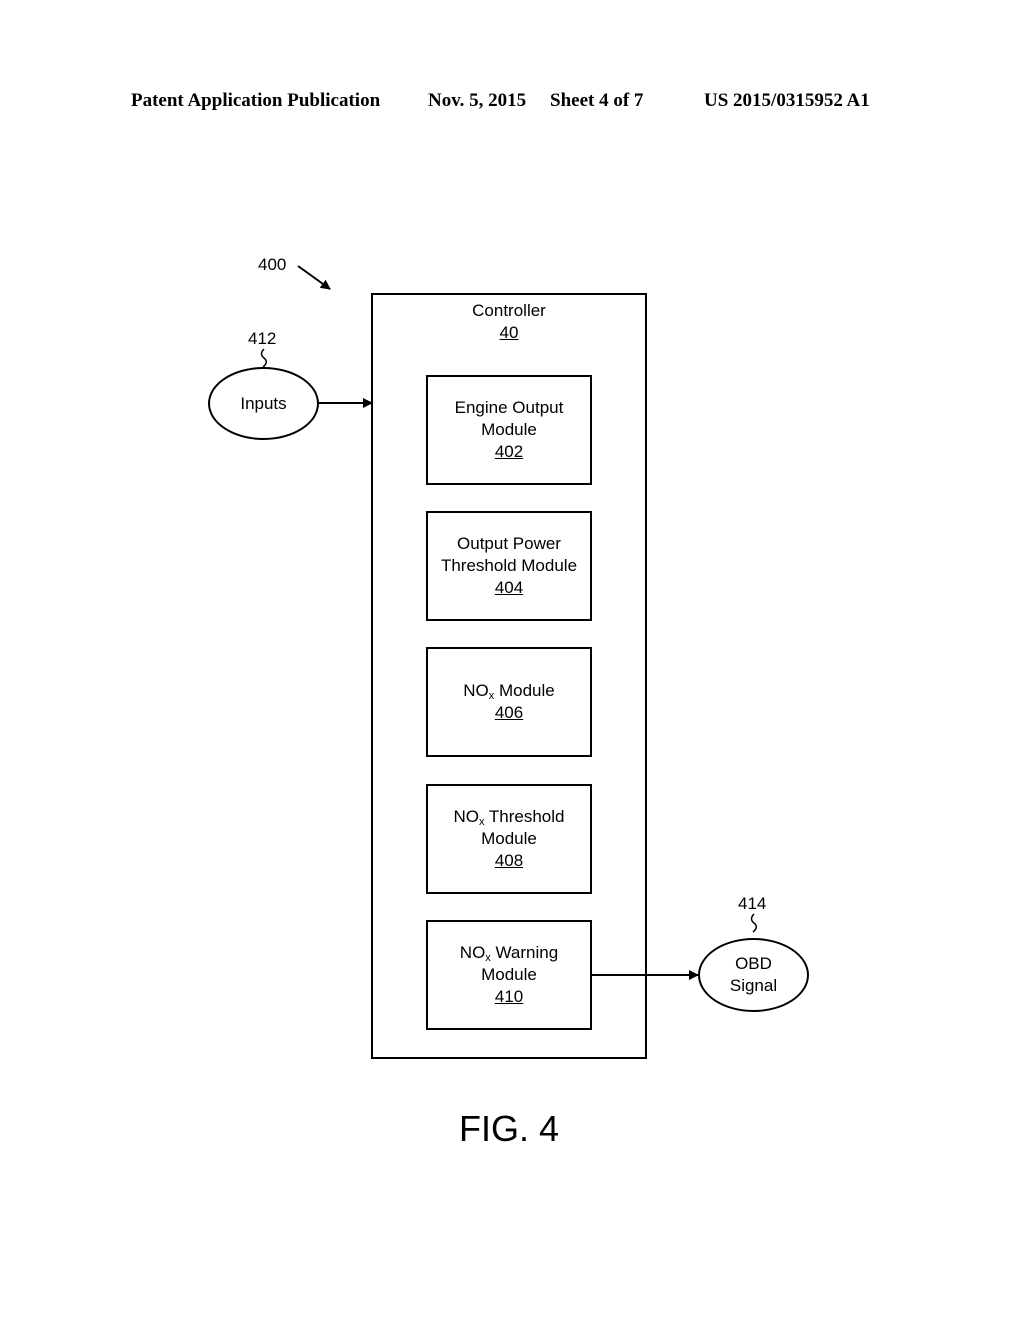 This screenshot has width=1024, height=1320. I want to click on nox-threshold-module: NOx Threshold Module 408, so click(509, 839).